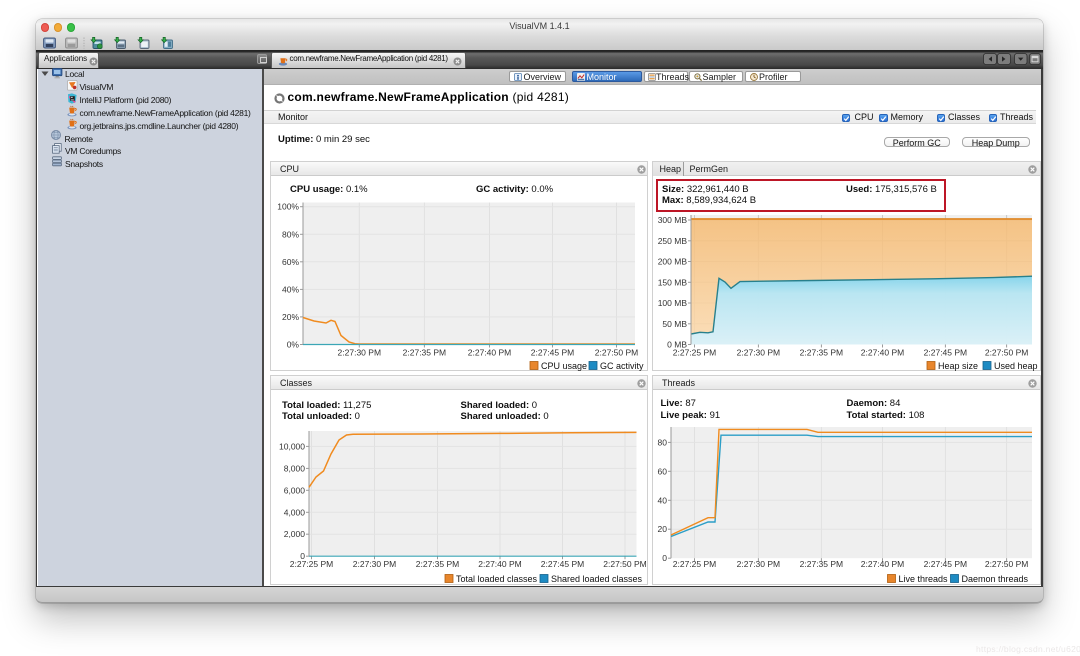  What do you see at coordinates (564, 366) in the screenshot?
I see `svg-text: CPU usage` at bounding box center [564, 366].